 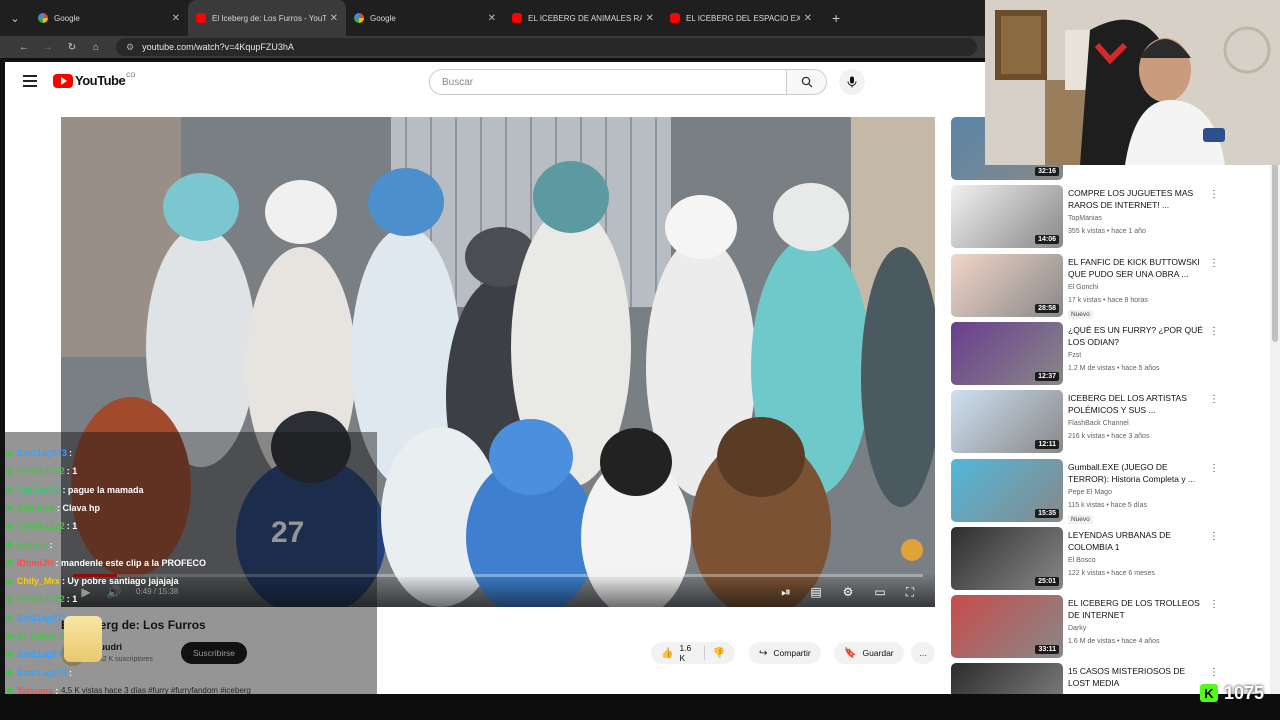 What do you see at coordinates (72, 471) in the screenshot?
I see `chat-text: : 1` at bounding box center [72, 471].